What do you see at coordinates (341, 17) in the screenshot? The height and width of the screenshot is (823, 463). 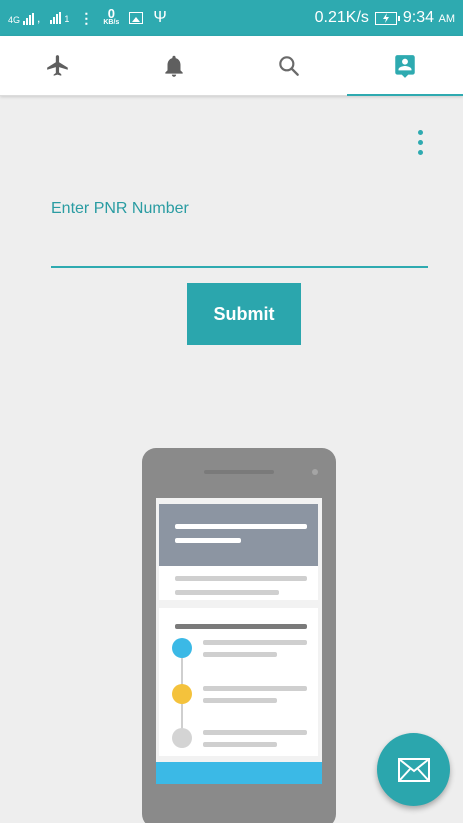 I see `speed-text: 0.21K/s` at bounding box center [341, 17].